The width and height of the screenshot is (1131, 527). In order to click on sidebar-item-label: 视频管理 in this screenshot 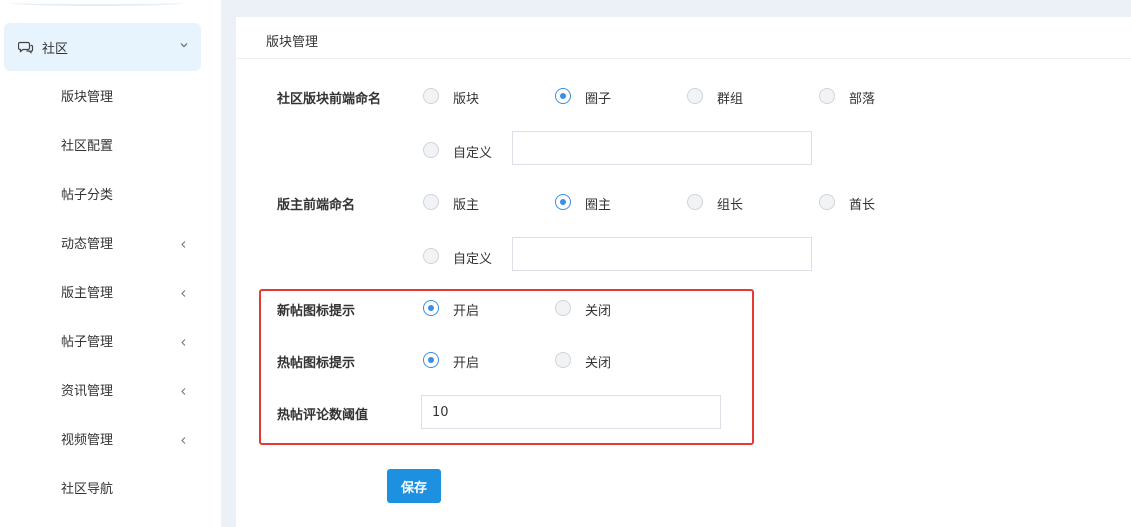, I will do `click(87, 440)`.